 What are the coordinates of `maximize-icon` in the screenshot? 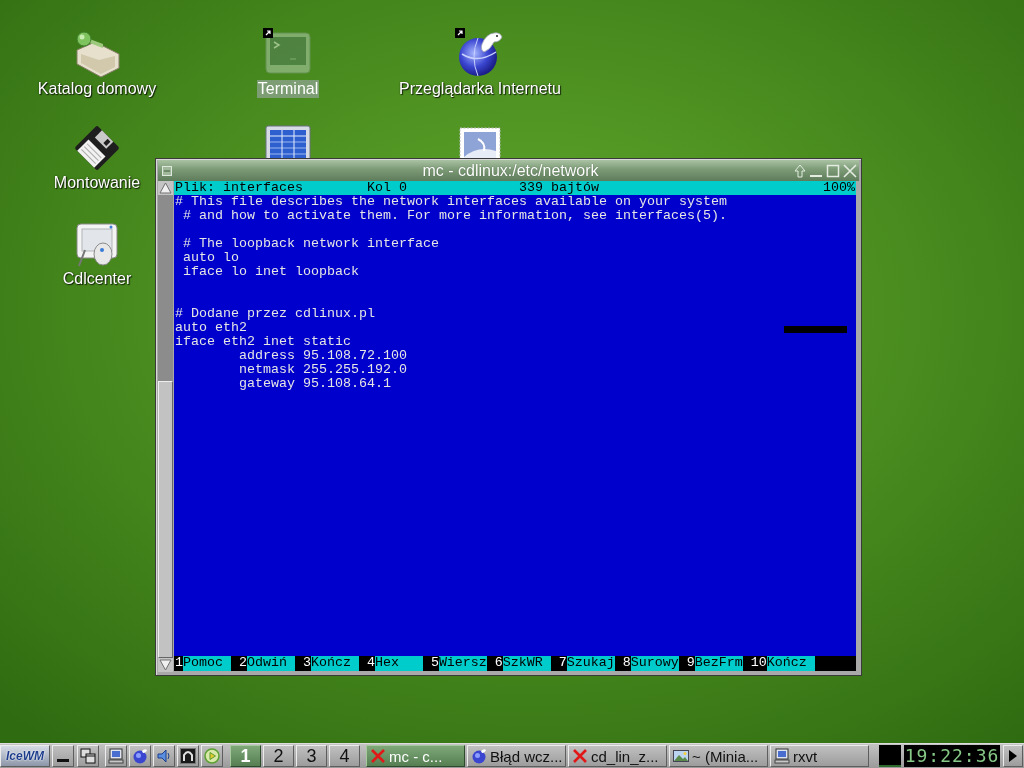 It's located at (833, 170).